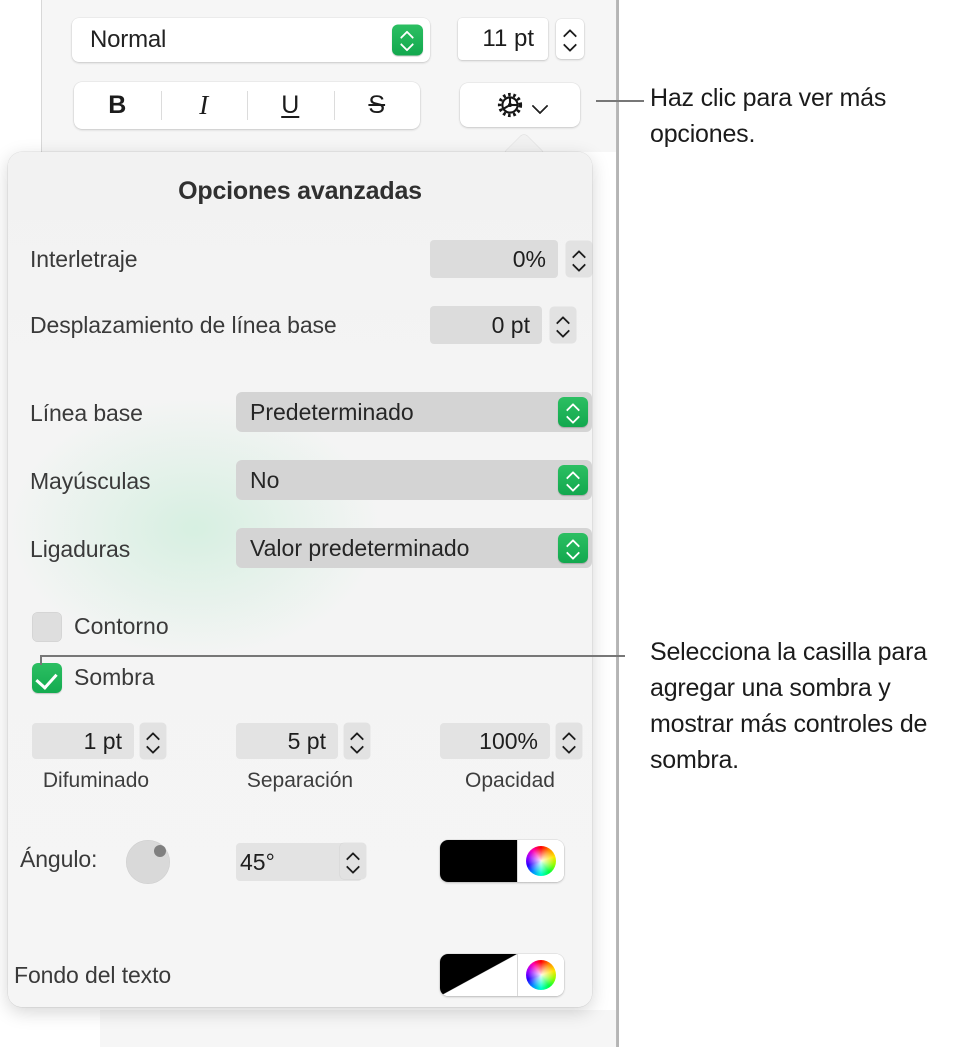  I want to click on baseline-value: Predeterminado, so click(332, 411).